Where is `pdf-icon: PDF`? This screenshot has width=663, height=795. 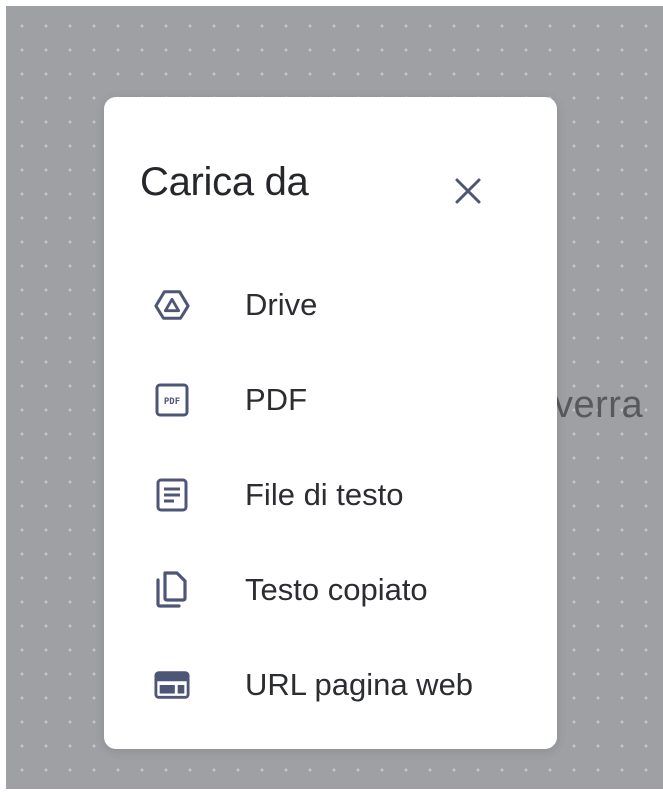 pdf-icon: PDF is located at coordinates (172, 400).